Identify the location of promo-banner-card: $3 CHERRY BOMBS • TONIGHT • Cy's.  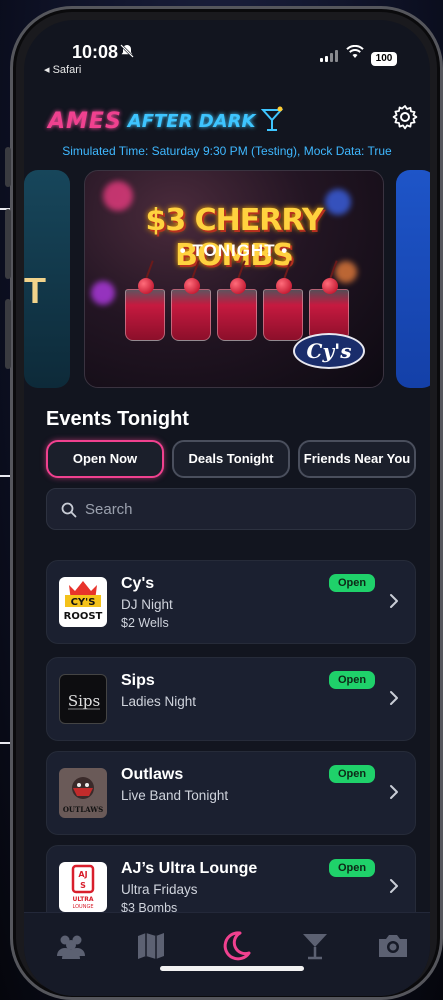
(234, 279).